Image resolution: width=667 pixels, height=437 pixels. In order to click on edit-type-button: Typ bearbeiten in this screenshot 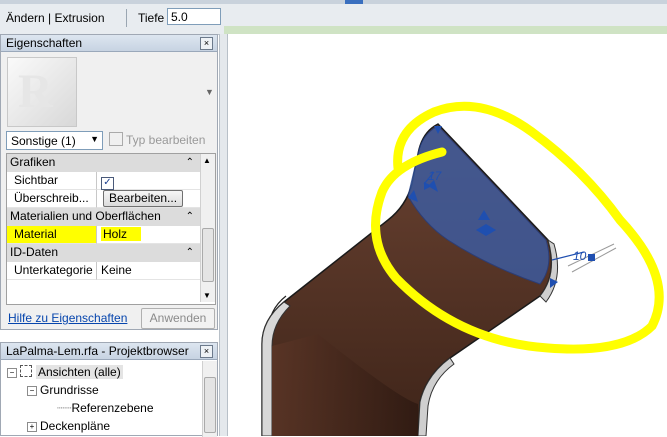, I will do `click(157, 139)`.